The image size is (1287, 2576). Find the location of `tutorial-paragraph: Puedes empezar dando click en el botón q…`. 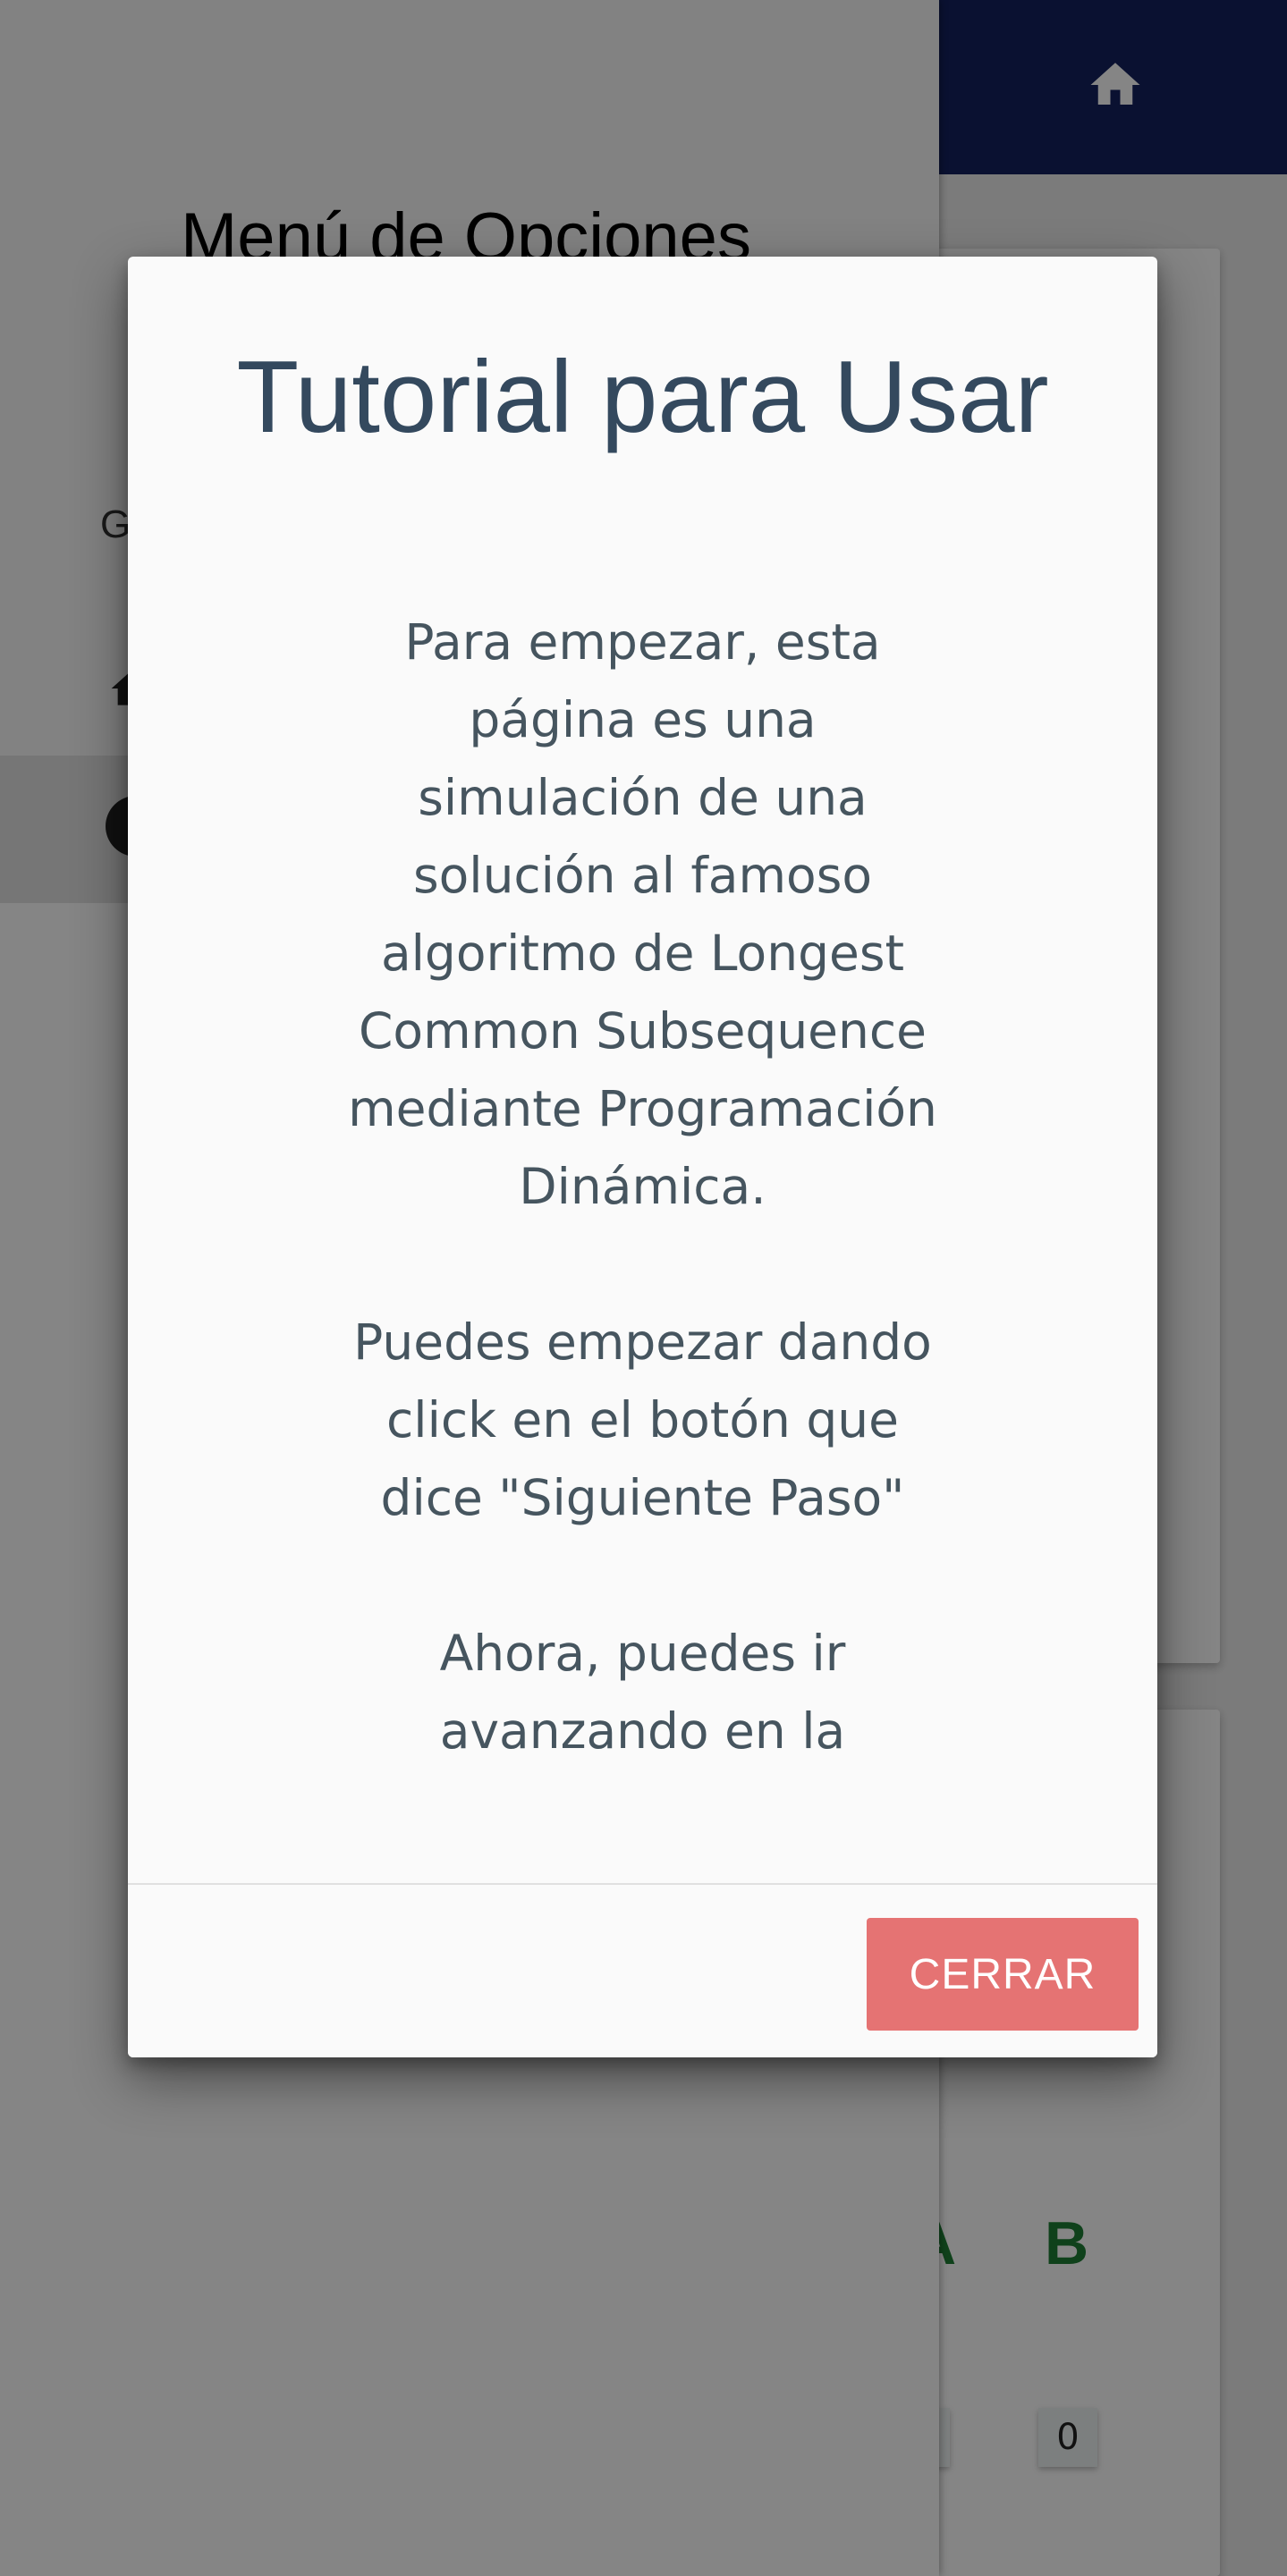

tutorial-paragraph: Puedes empezar dando click en el botón q… is located at coordinates (642, 1419).